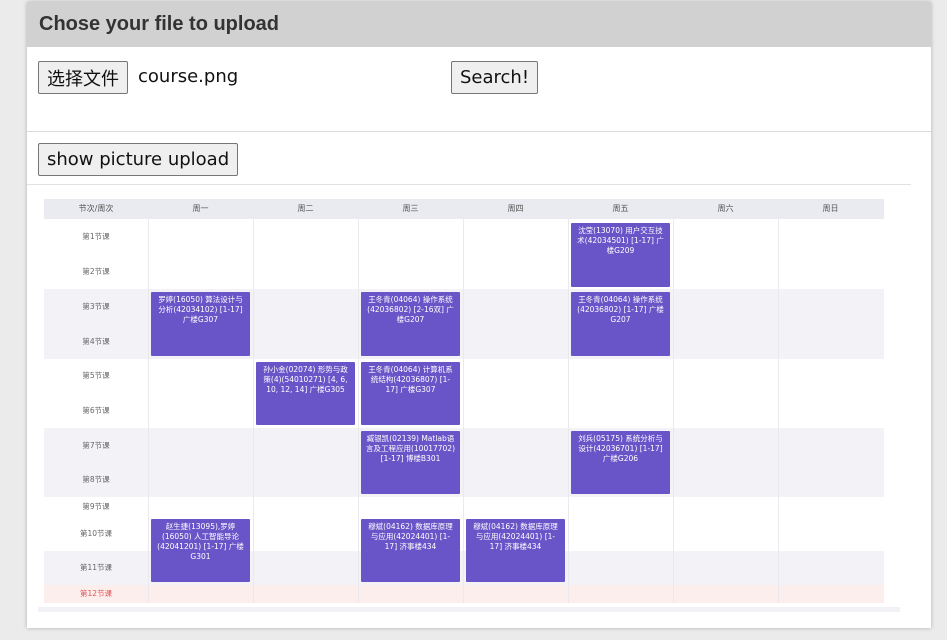 This screenshot has height=640, width=947. I want to click on course-block: 王冬青(04064) 操作系统(42036802) [2-16双] 广楼G207, so click(410, 324).